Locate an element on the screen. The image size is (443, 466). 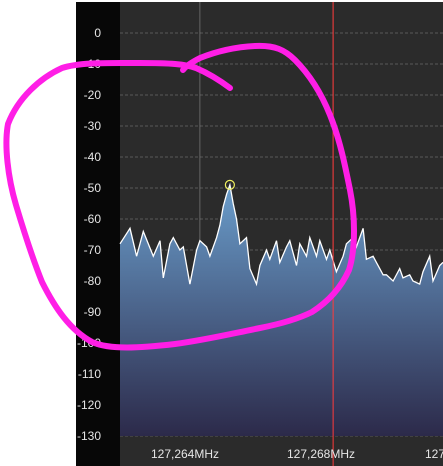
y-tick-label: -50 is located at coordinates (93, 188).